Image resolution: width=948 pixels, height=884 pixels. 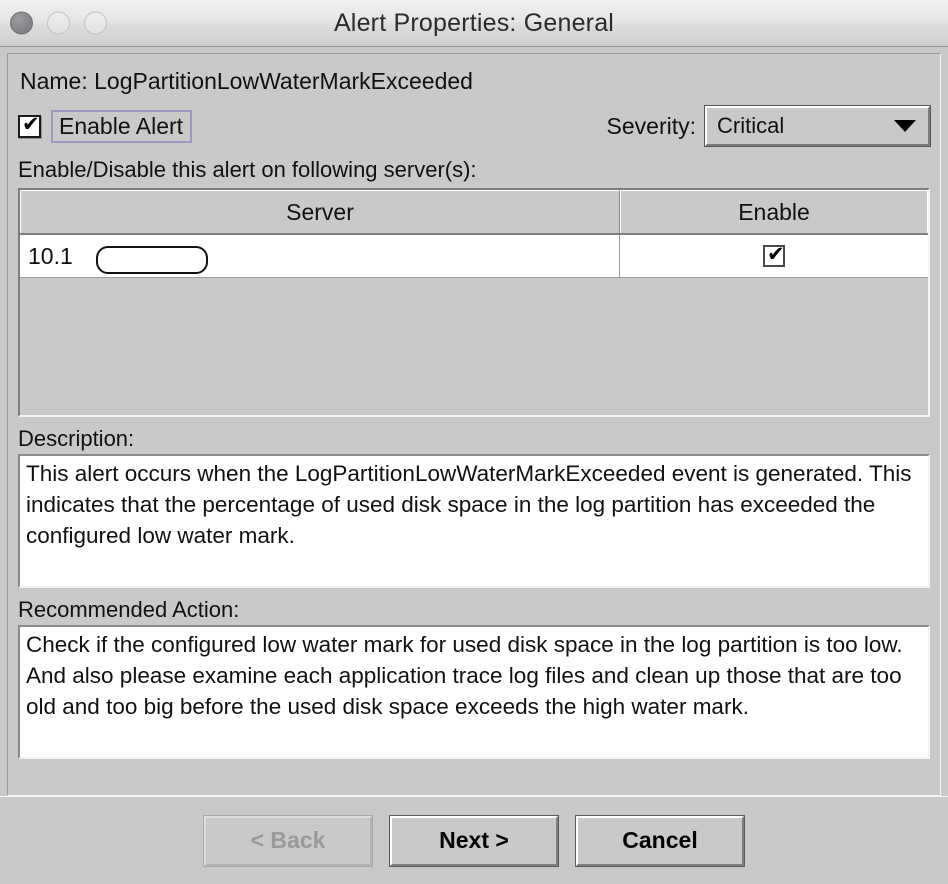 I want to click on next-button: Next >, so click(x=474, y=840).